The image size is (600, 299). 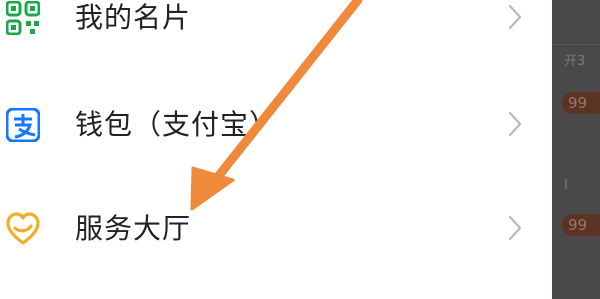 I want to click on alipay-icon, so click(x=23, y=125).